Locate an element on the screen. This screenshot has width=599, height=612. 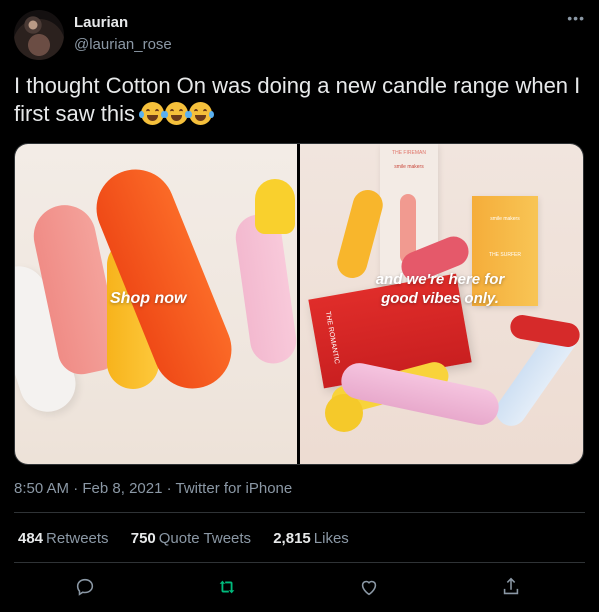
tweet-stats: 484 Retweets 750 Quote Tweets 2,815 Likes is located at coordinates (192, 538).